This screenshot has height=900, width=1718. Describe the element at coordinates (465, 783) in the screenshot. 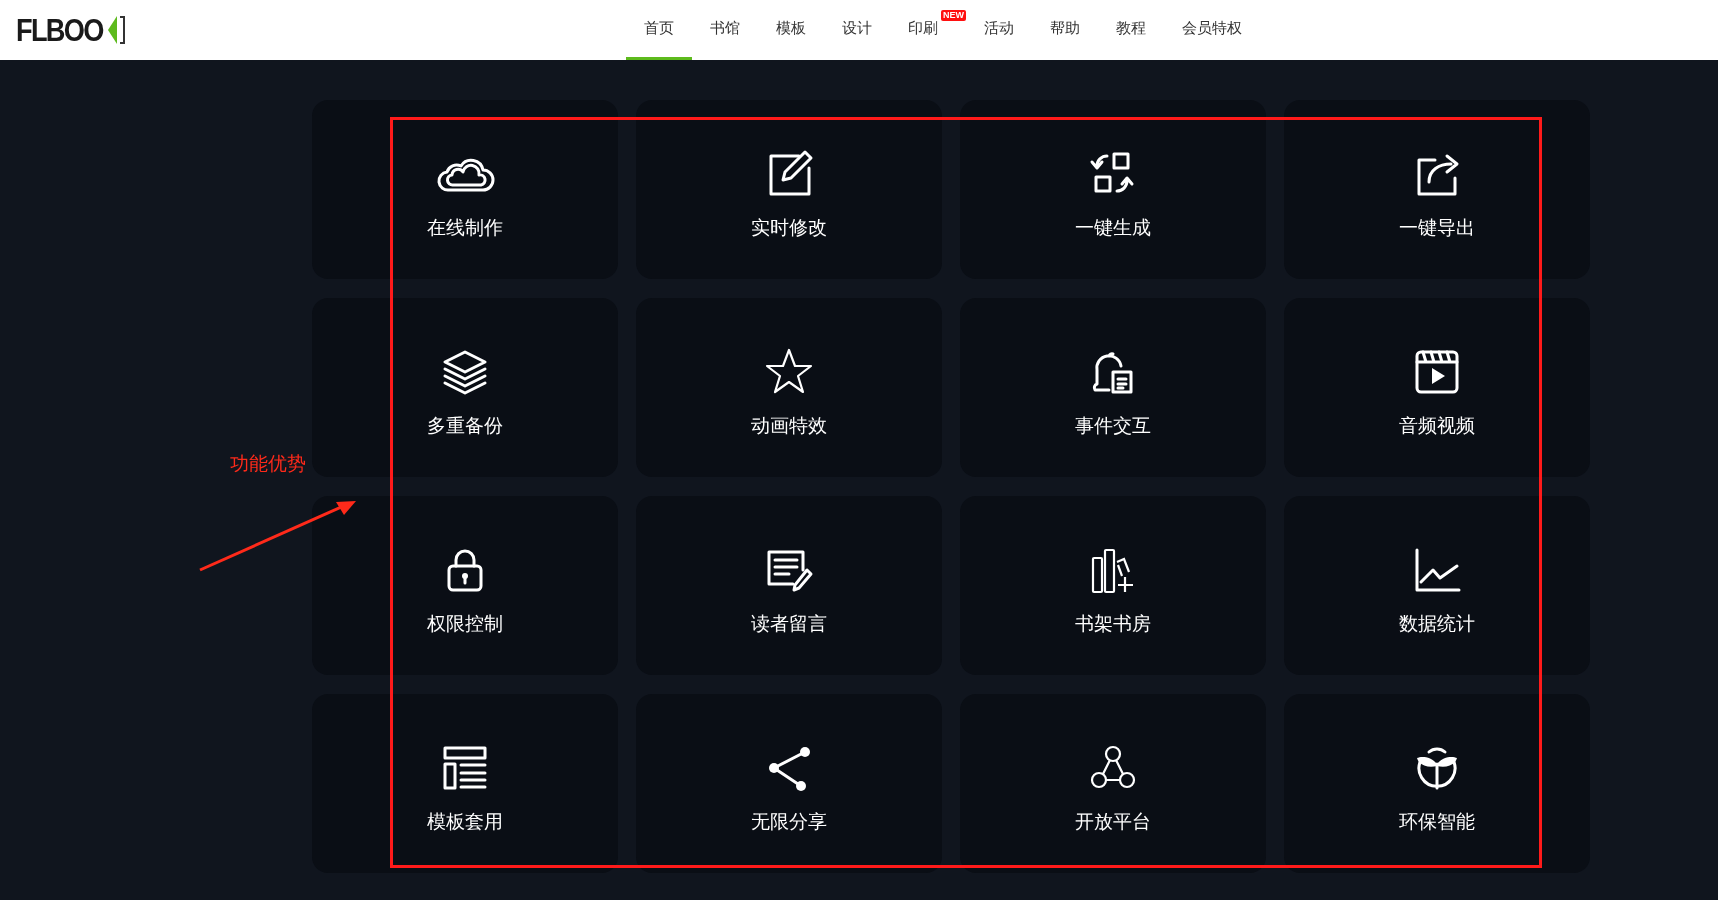

I see `feature-card: 模板套用` at that location.